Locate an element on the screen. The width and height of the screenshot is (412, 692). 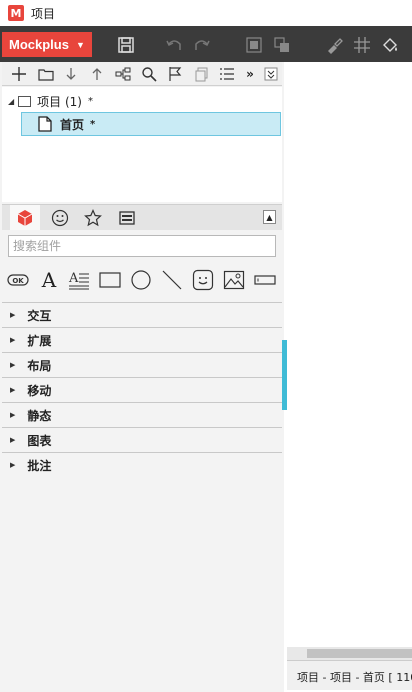
chevron-down-icon: ▼ is located at coordinates (80, 44).